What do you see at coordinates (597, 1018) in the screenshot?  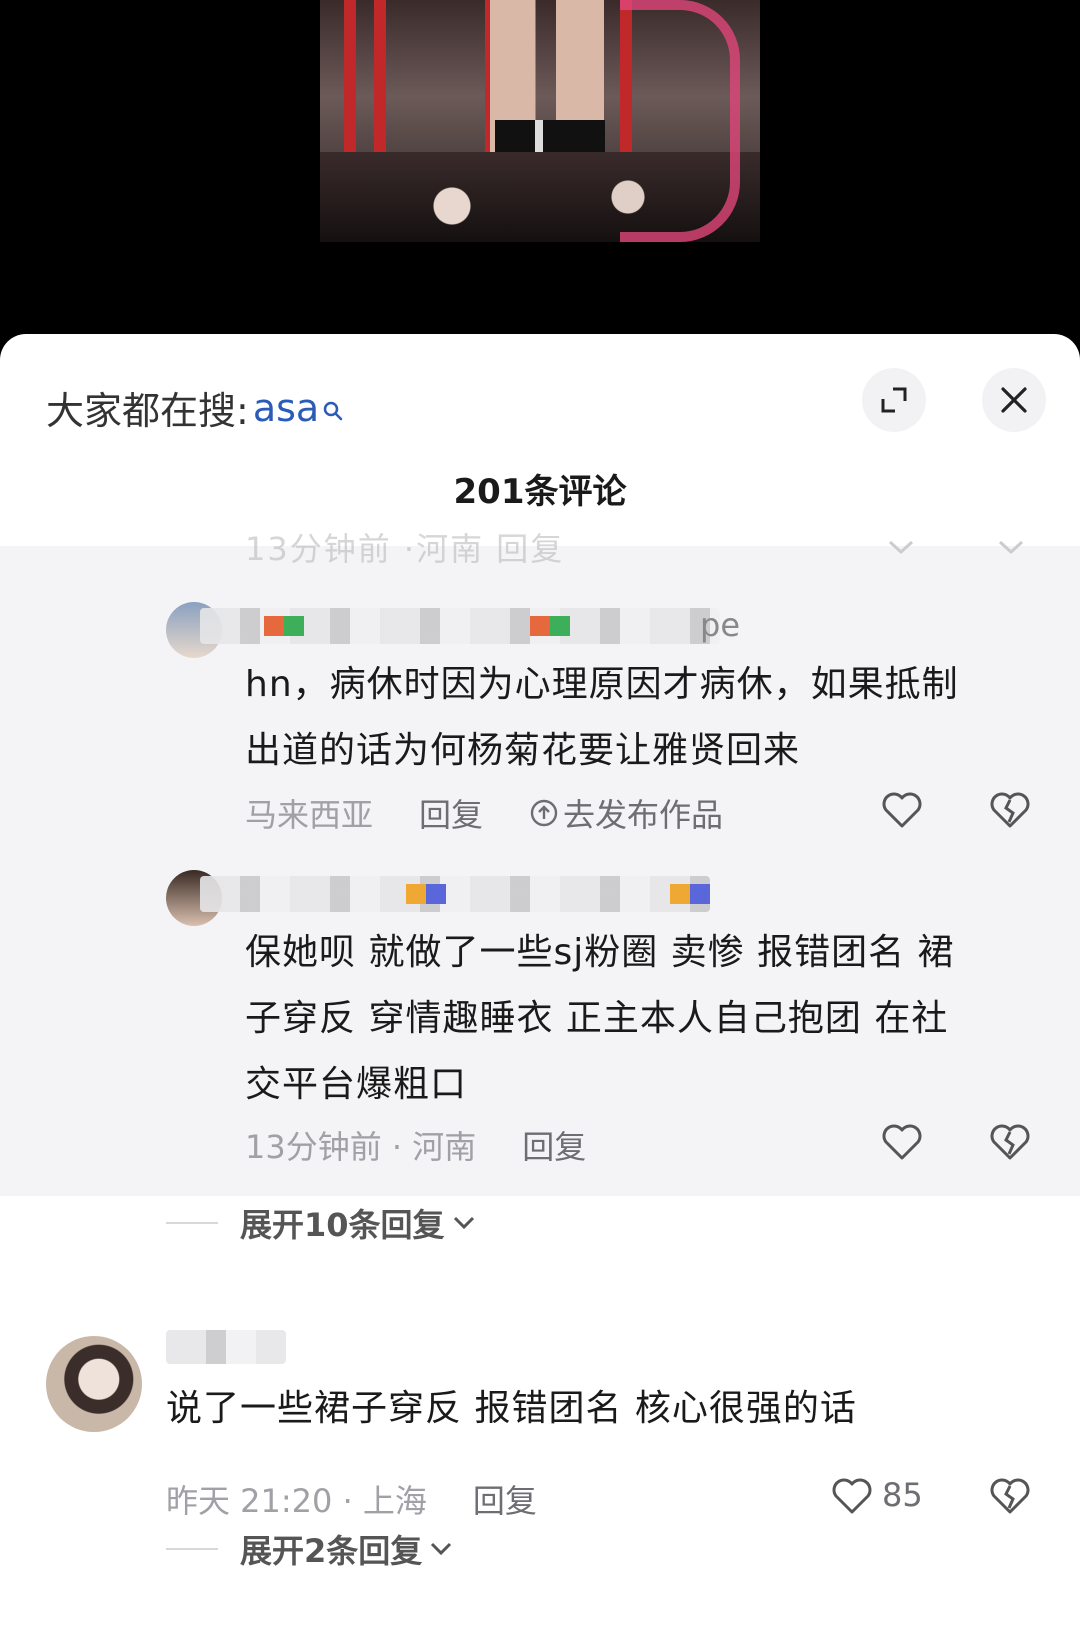 I see `reply-text-line: 子穿反 穿情趣睡衣 正主本人自己抱团 在社` at bounding box center [597, 1018].